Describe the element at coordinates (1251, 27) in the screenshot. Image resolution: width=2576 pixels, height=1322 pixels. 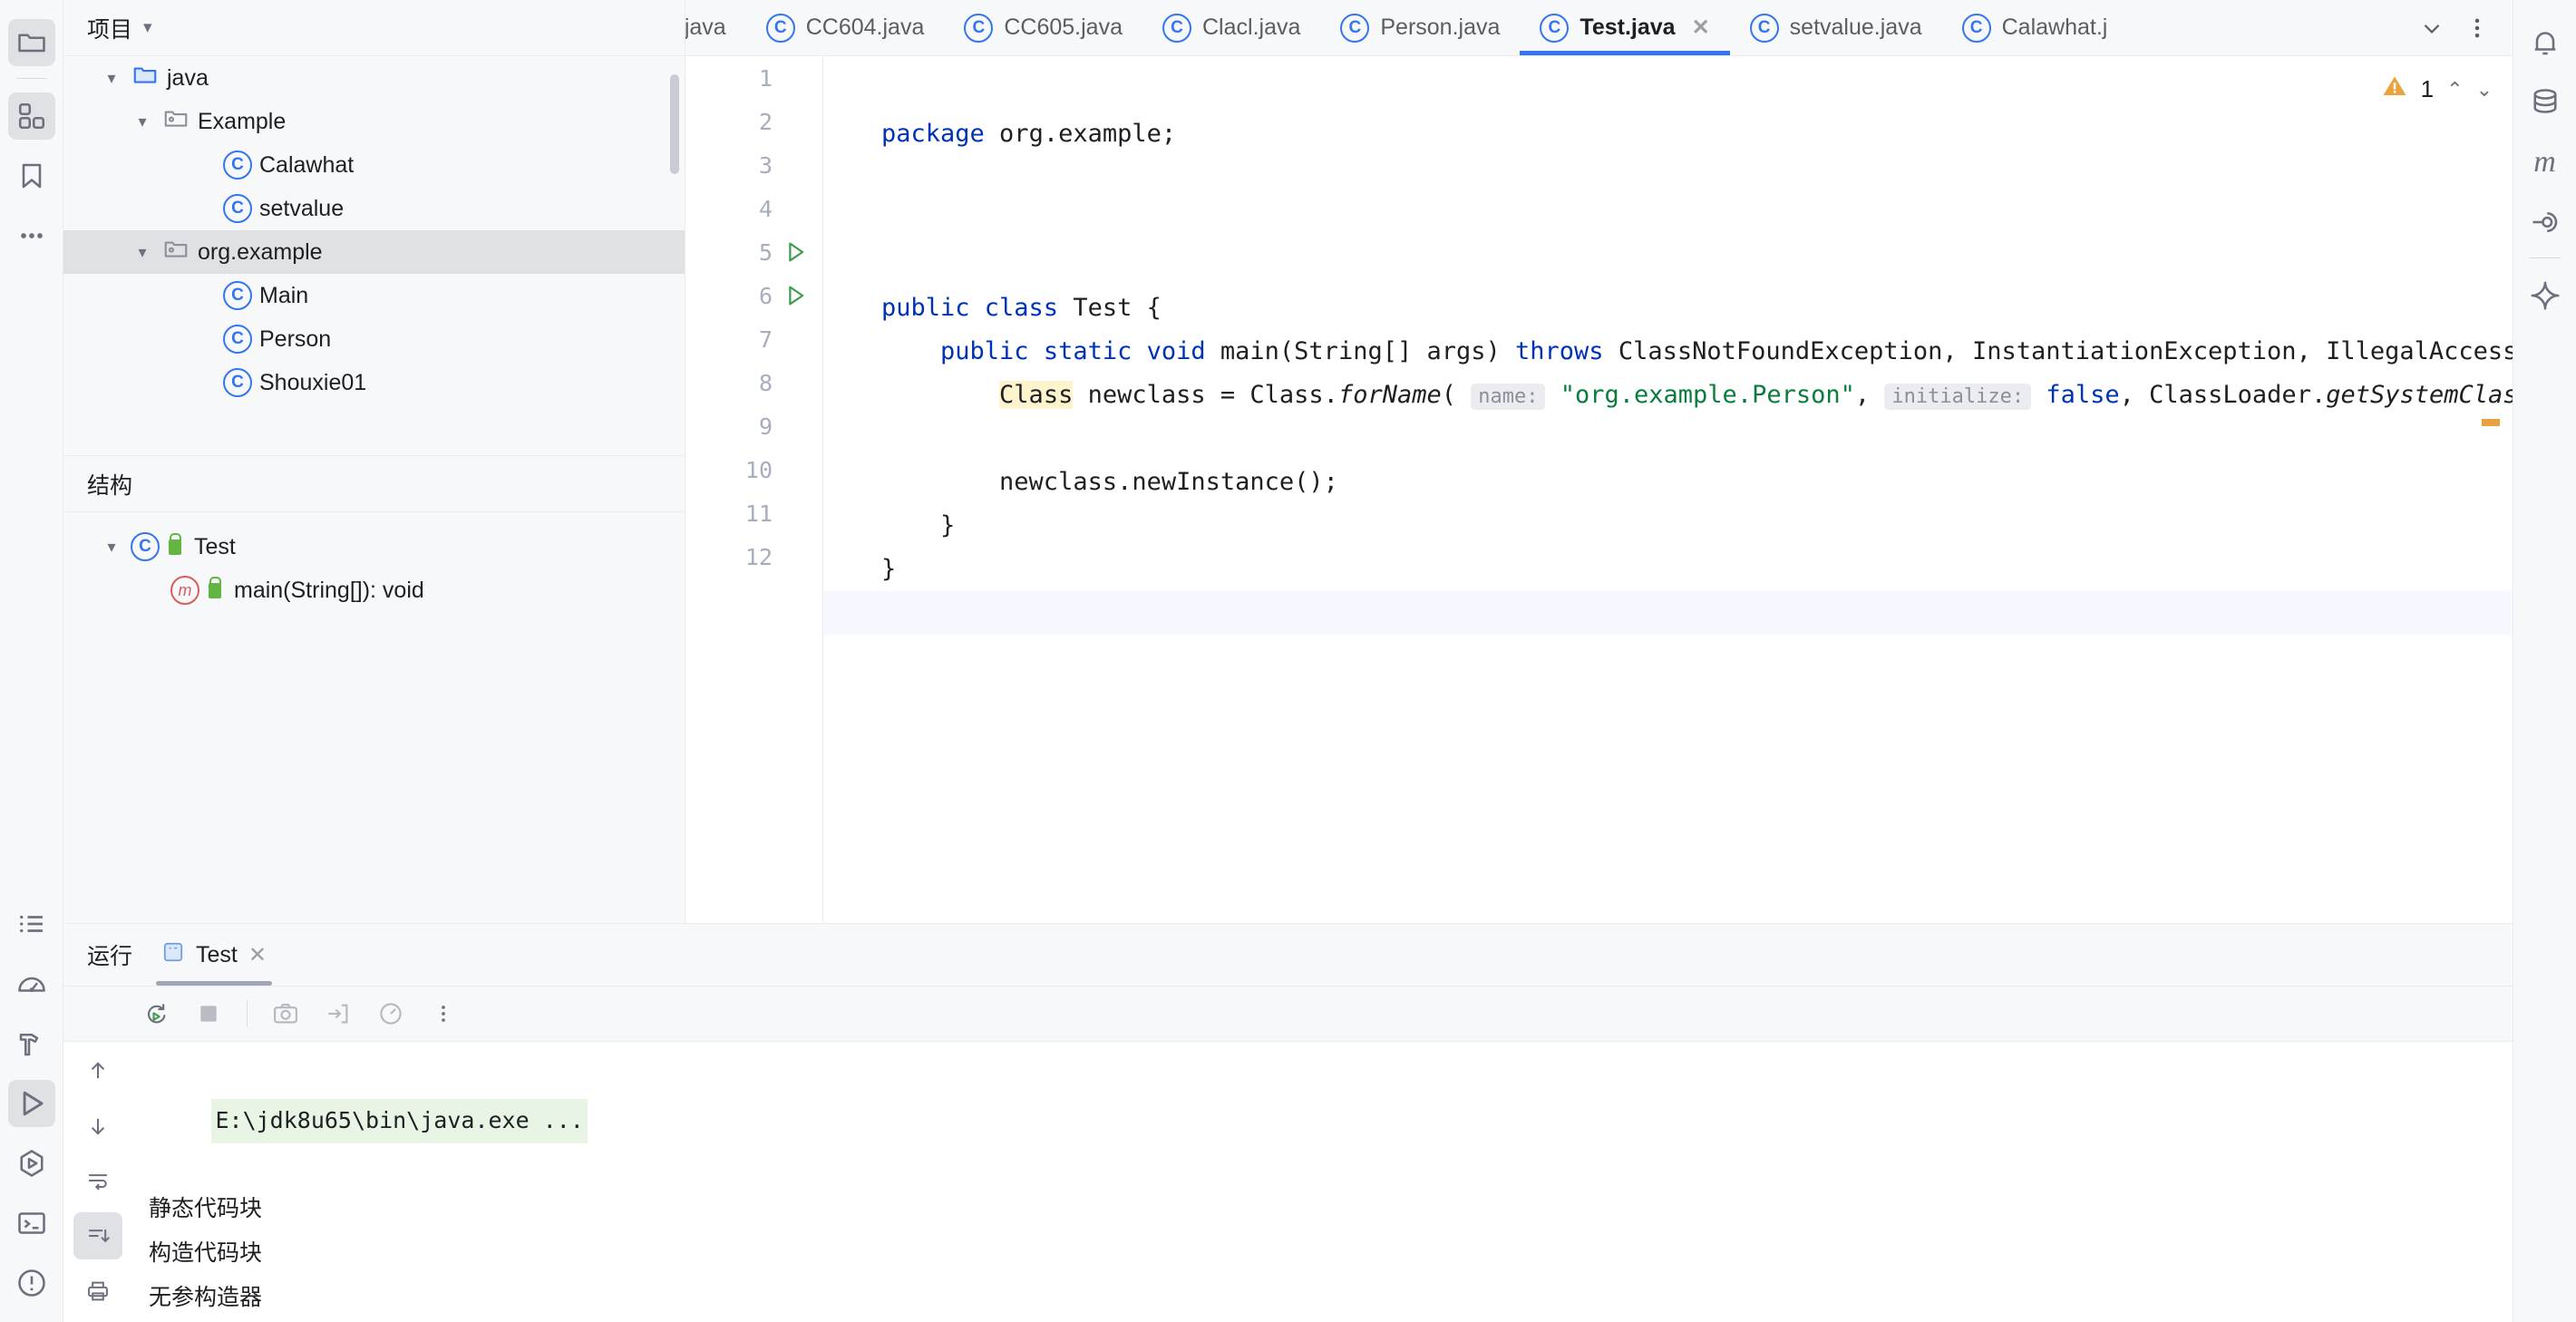
I see `editor-tab-label: Clacl.java` at that location.